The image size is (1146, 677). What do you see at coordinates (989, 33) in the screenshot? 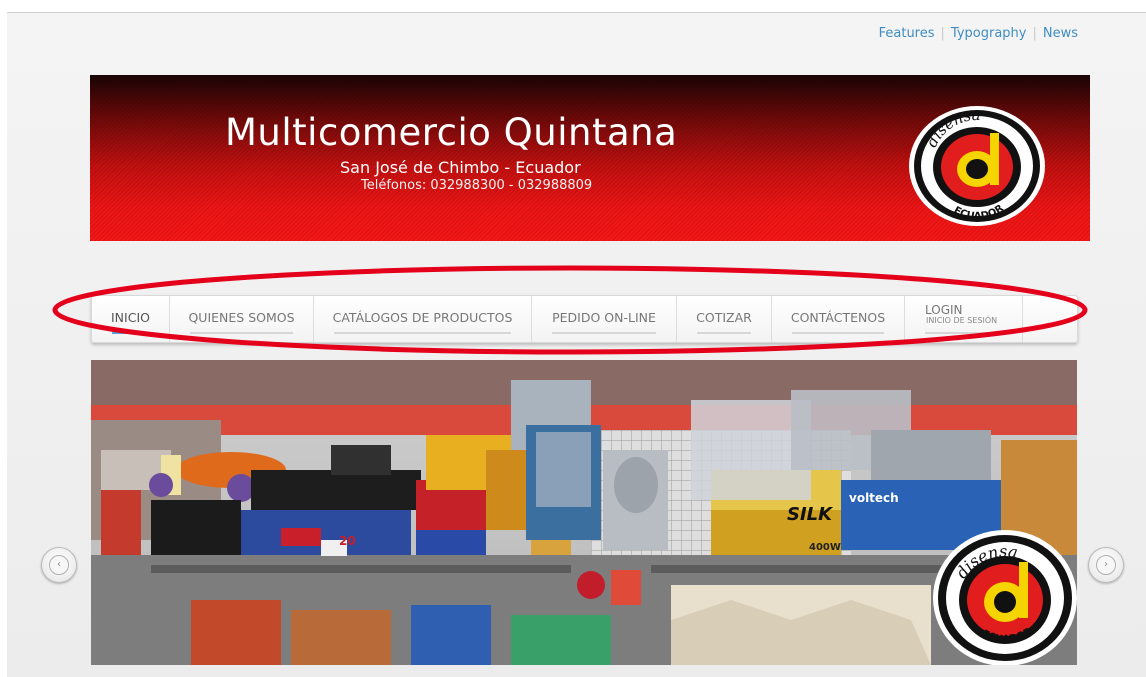
I see `top-link-typography: Typography` at bounding box center [989, 33].